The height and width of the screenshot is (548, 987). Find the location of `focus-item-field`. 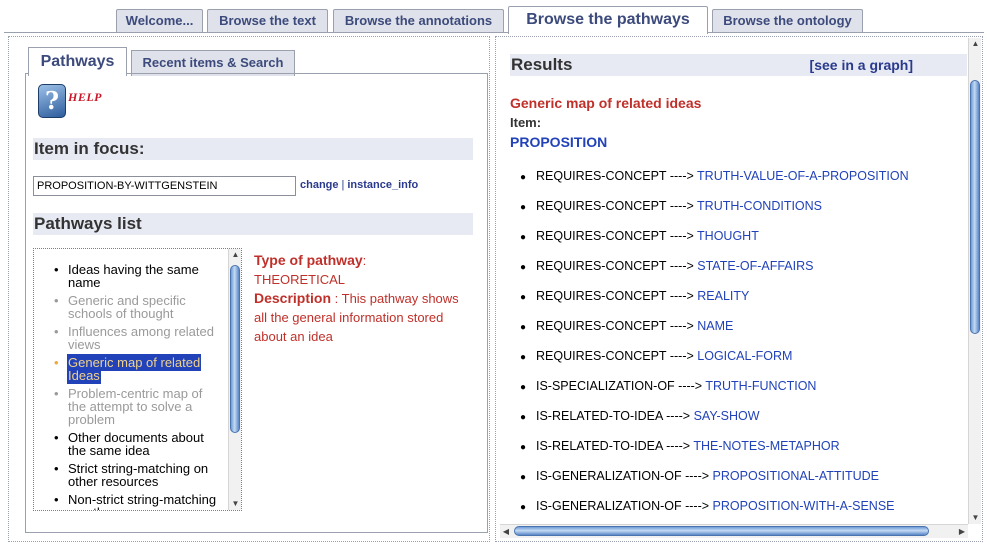

focus-item-field is located at coordinates (164, 186).